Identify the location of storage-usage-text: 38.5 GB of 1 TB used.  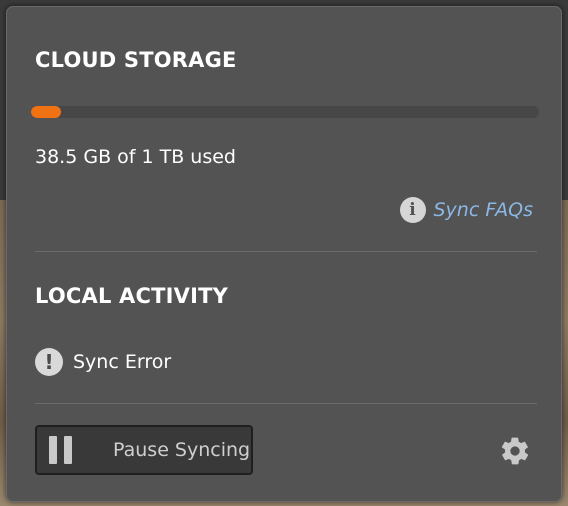
(135, 157).